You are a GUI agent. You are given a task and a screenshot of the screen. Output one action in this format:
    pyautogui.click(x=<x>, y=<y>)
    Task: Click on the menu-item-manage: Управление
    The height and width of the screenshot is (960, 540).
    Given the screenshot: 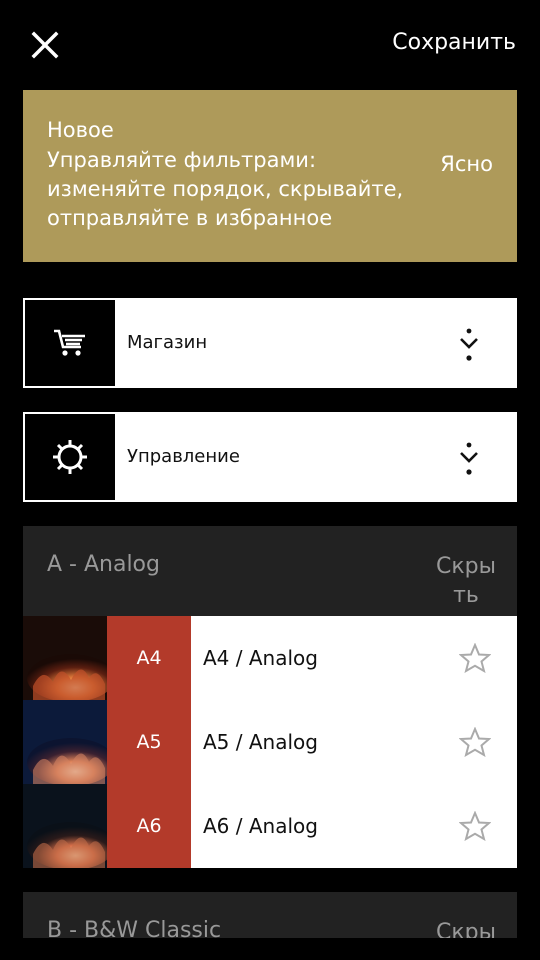 What is the action you would take?
    pyautogui.click(x=270, y=457)
    